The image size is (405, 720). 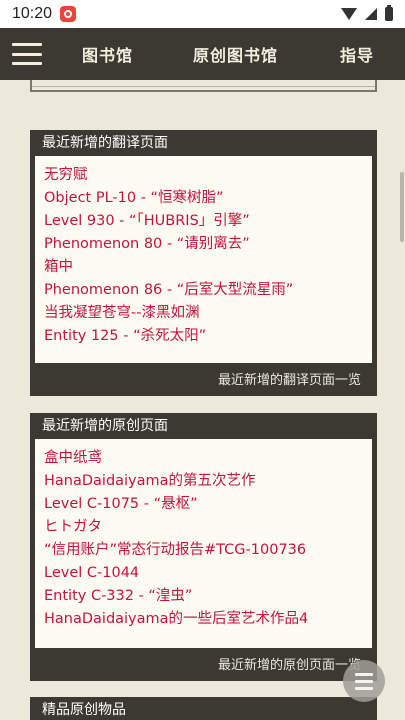 I want to click on wifi-icon, so click(x=349, y=14).